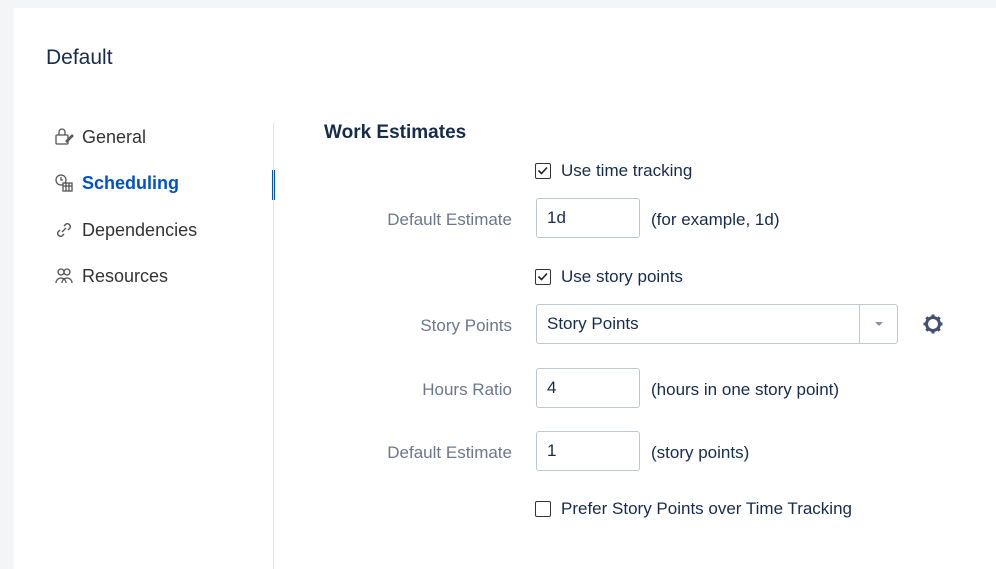 Image resolution: width=996 pixels, height=569 pixels. I want to click on general-icon, so click(64, 137).